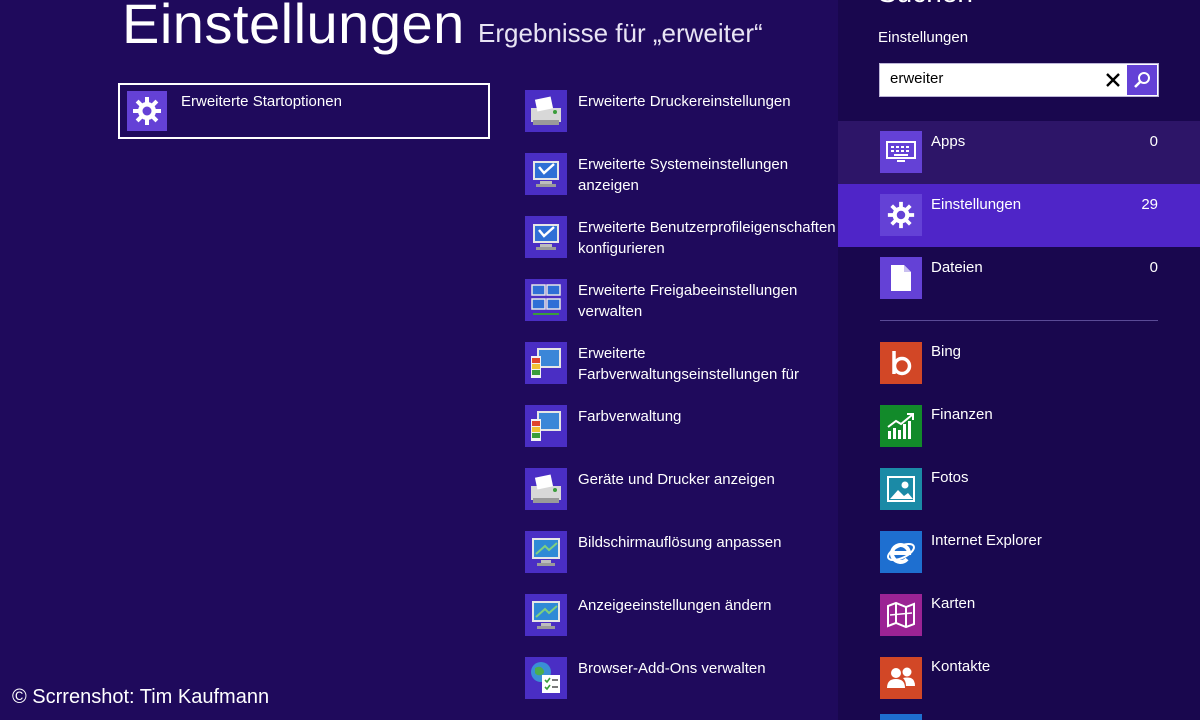 Image resolution: width=1200 pixels, height=720 pixels. I want to click on search-scope-label: Einstellungen, so click(923, 37).